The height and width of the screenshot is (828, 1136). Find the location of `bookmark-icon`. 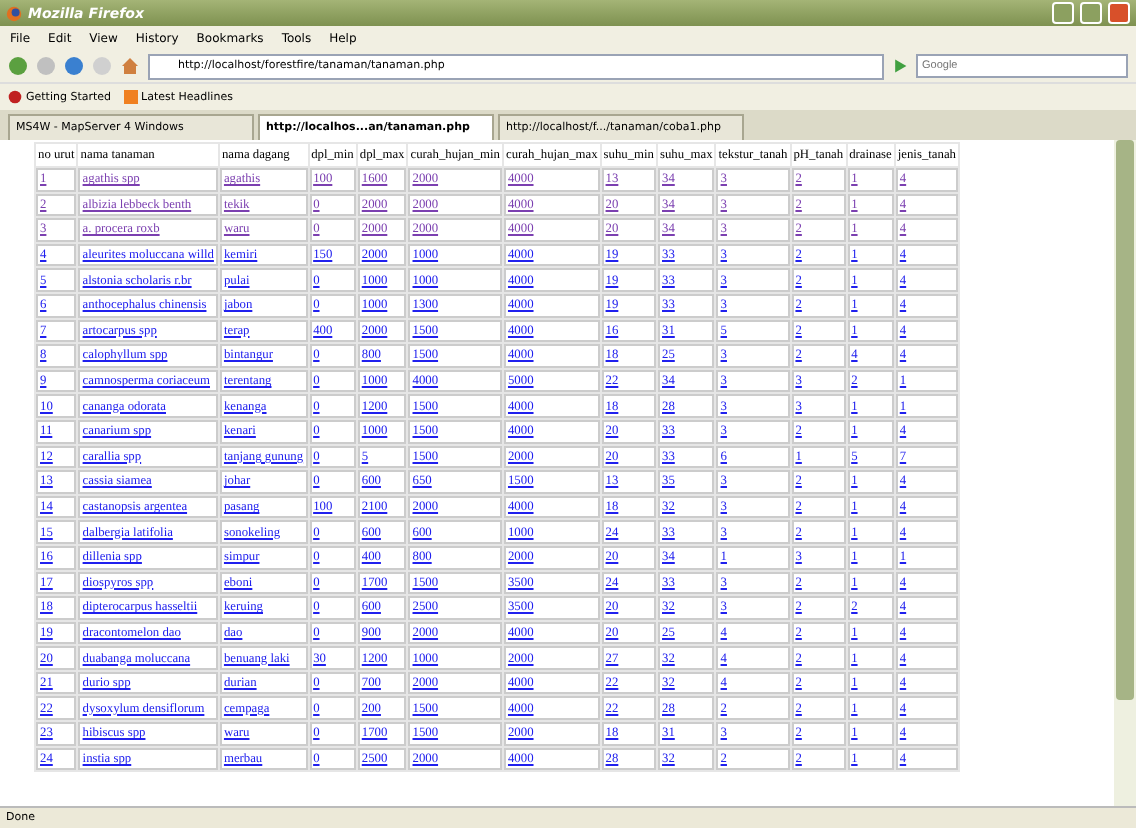

bookmark-icon is located at coordinates (15, 97).